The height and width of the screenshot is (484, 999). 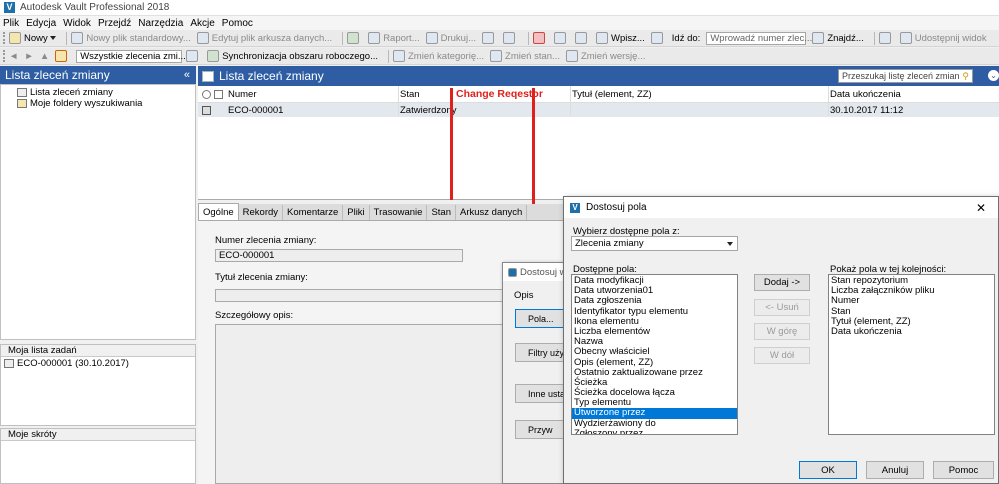 I want to click on help-button: Pomoc, so click(x=963, y=470).